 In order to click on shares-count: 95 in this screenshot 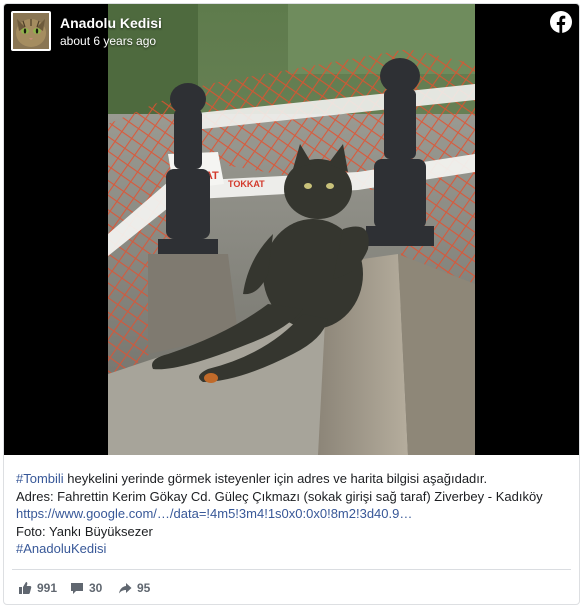, I will do `click(144, 588)`.